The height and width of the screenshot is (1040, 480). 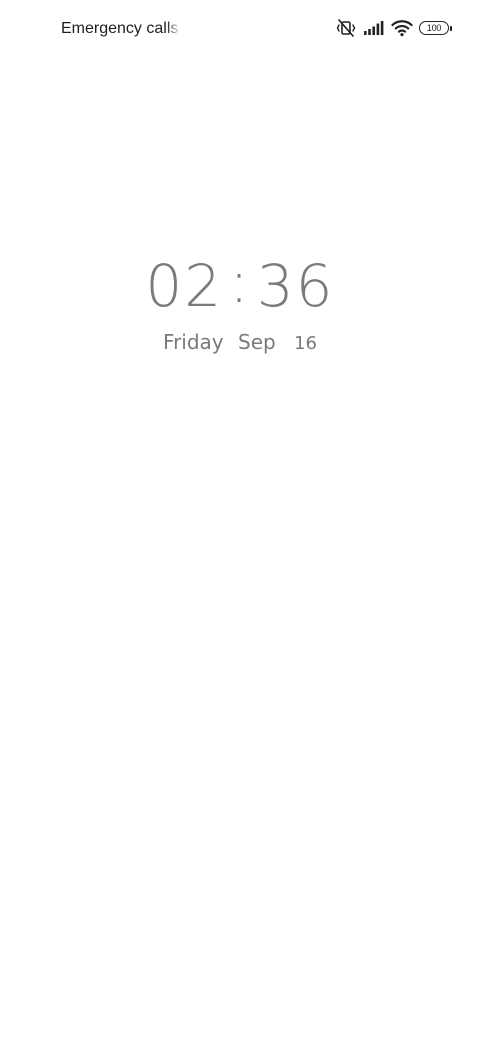 What do you see at coordinates (240, 28) in the screenshot?
I see `status-bar: Emergency calls o 100` at bounding box center [240, 28].